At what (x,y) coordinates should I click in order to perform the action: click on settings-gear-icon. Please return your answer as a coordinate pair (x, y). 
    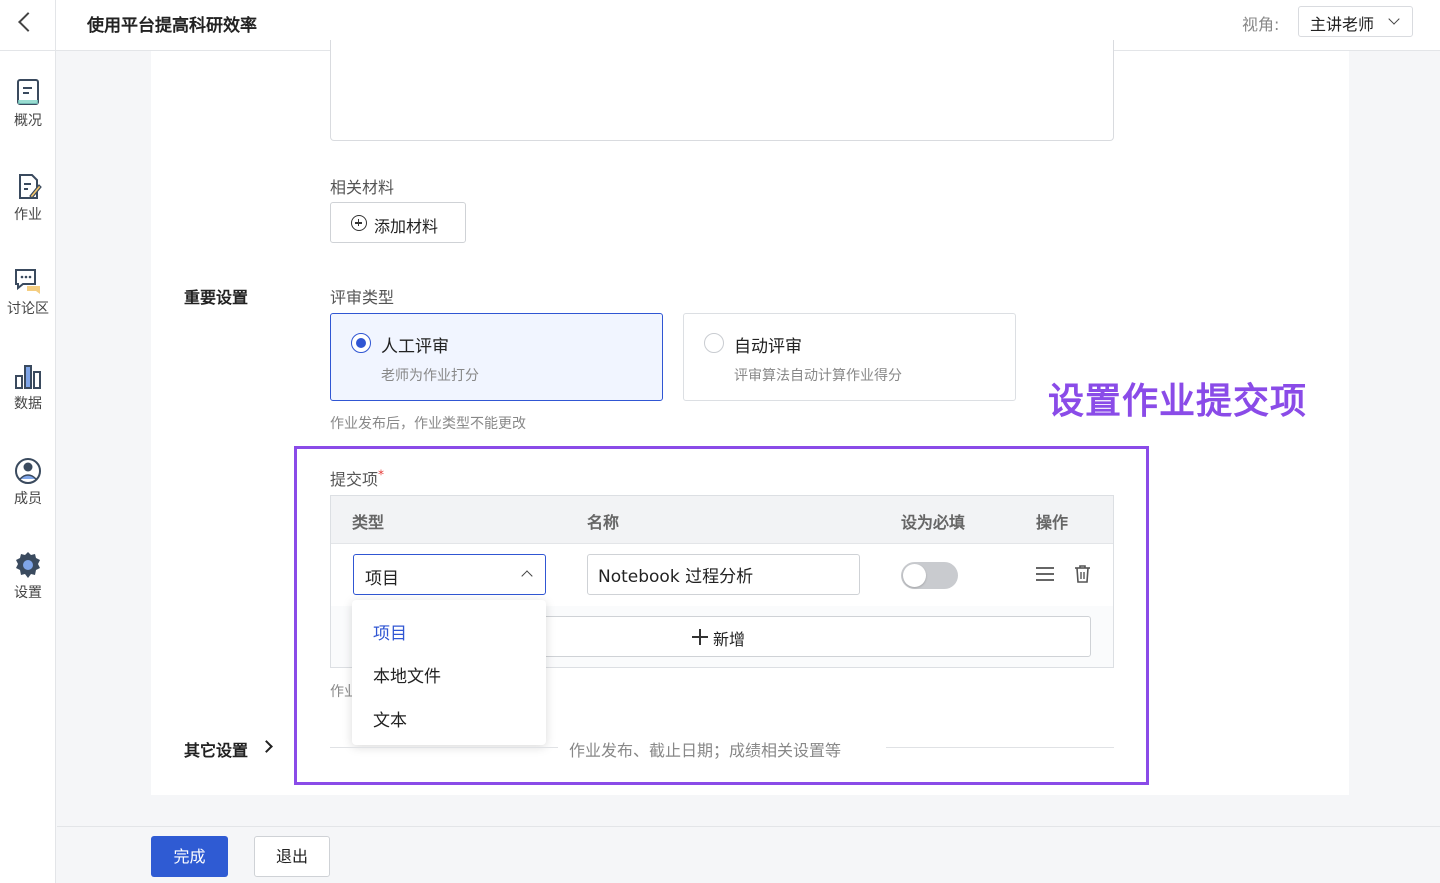
    Looking at the image, I should click on (28, 565).